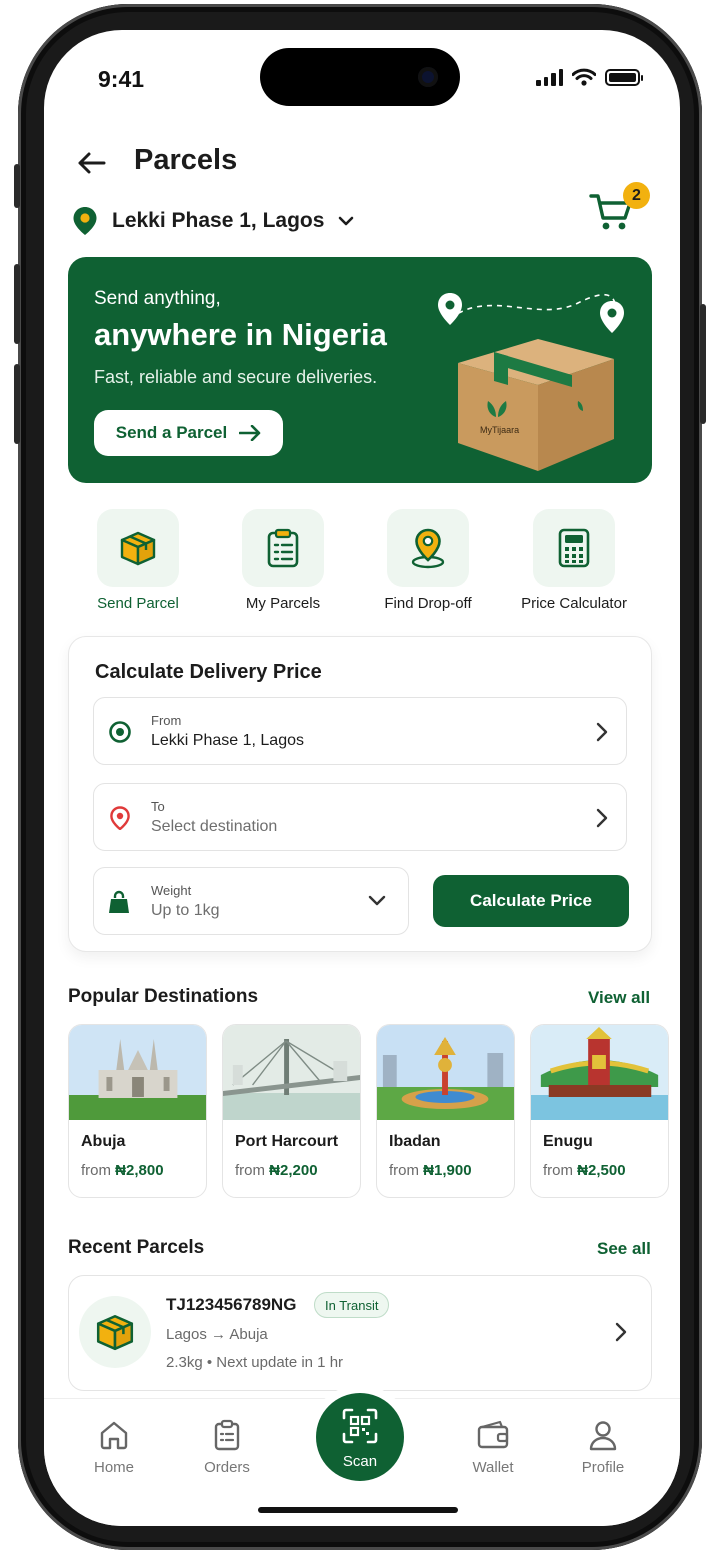  Describe the element at coordinates (251, 901) in the screenshot. I see `weight-select: Weight Up to 1kg` at that location.